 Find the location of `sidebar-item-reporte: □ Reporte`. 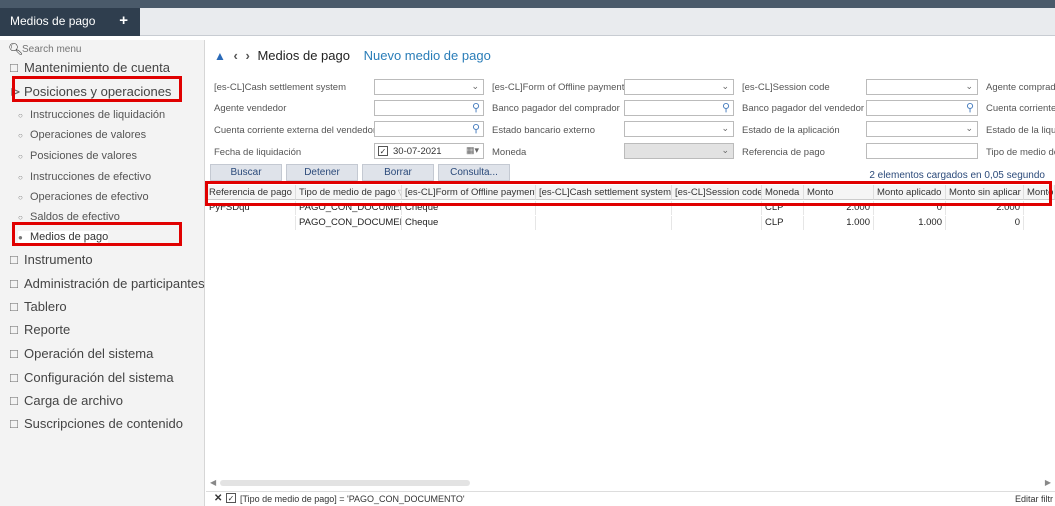

sidebar-item-reporte: □ Reporte is located at coordinates (40, 329).